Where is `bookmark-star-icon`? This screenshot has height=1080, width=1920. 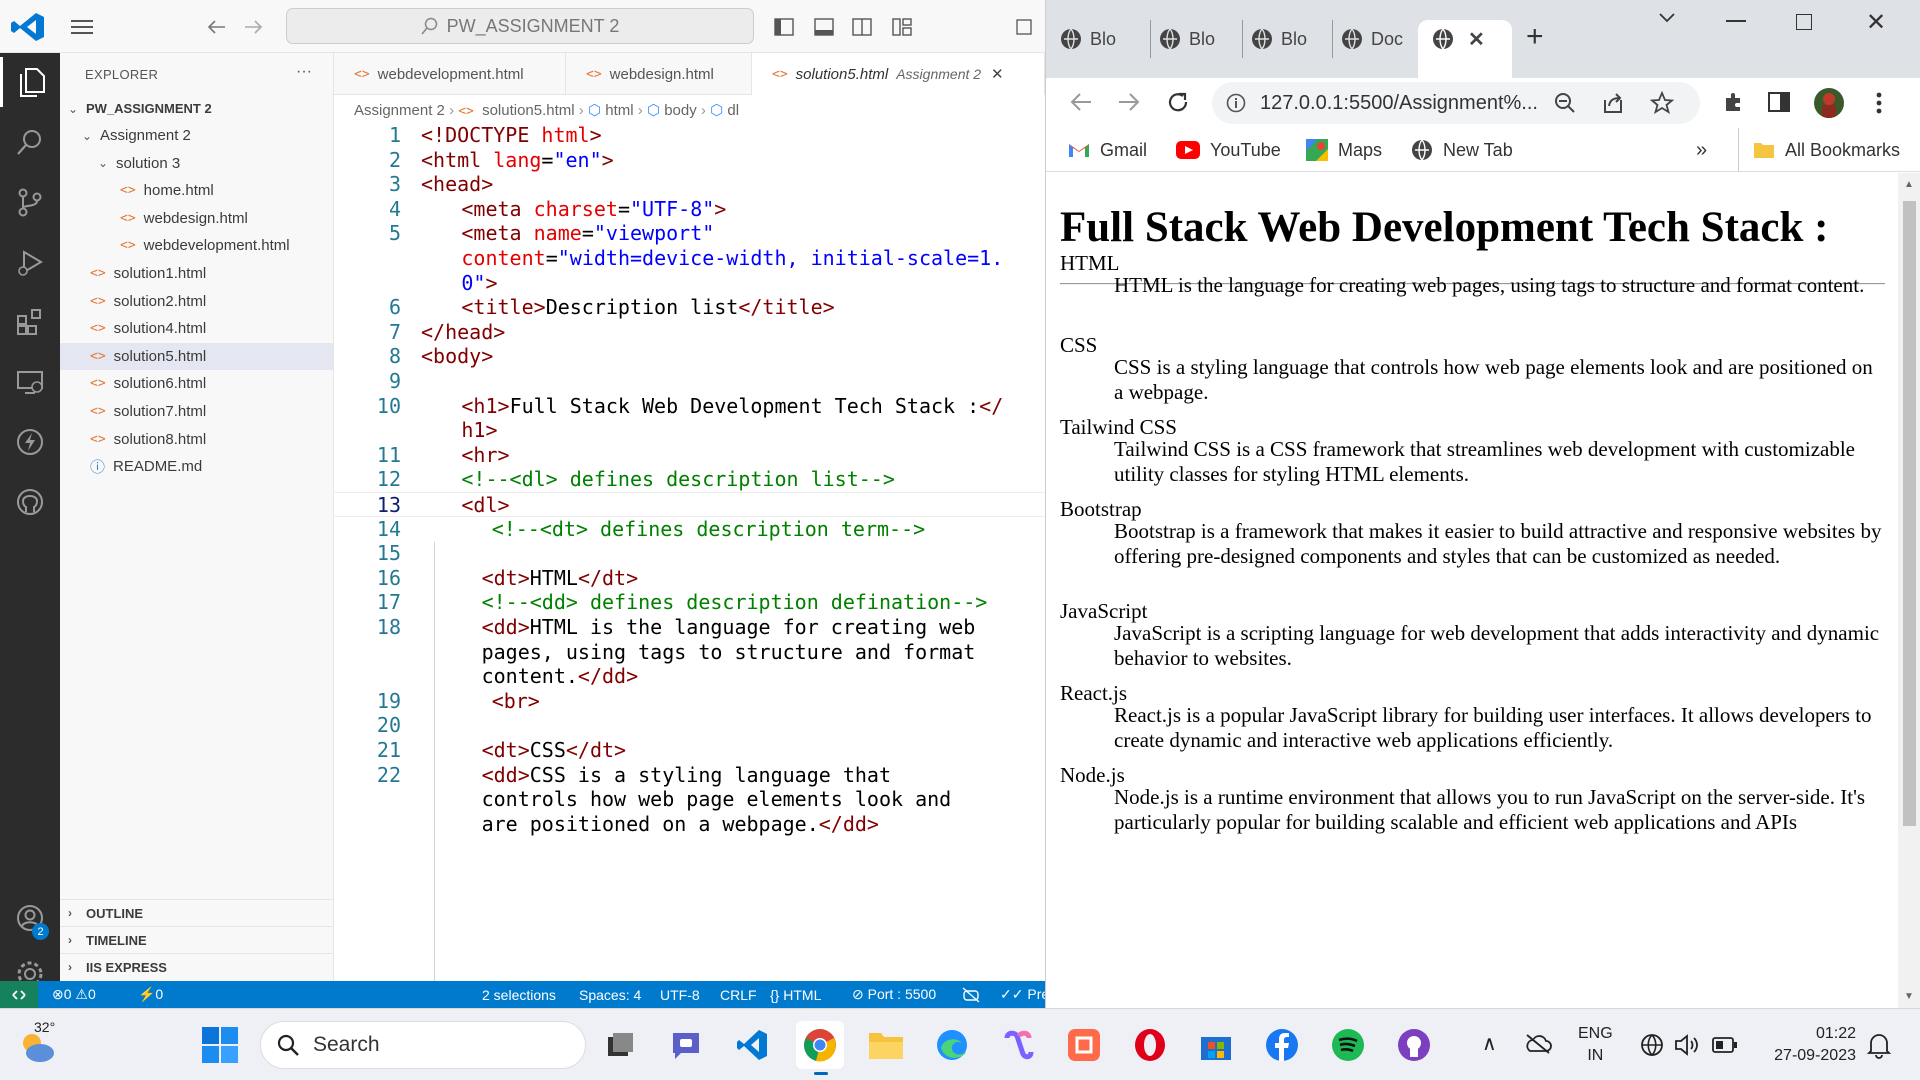 bookmark-star-icon is located at coordinates (1662, 103).